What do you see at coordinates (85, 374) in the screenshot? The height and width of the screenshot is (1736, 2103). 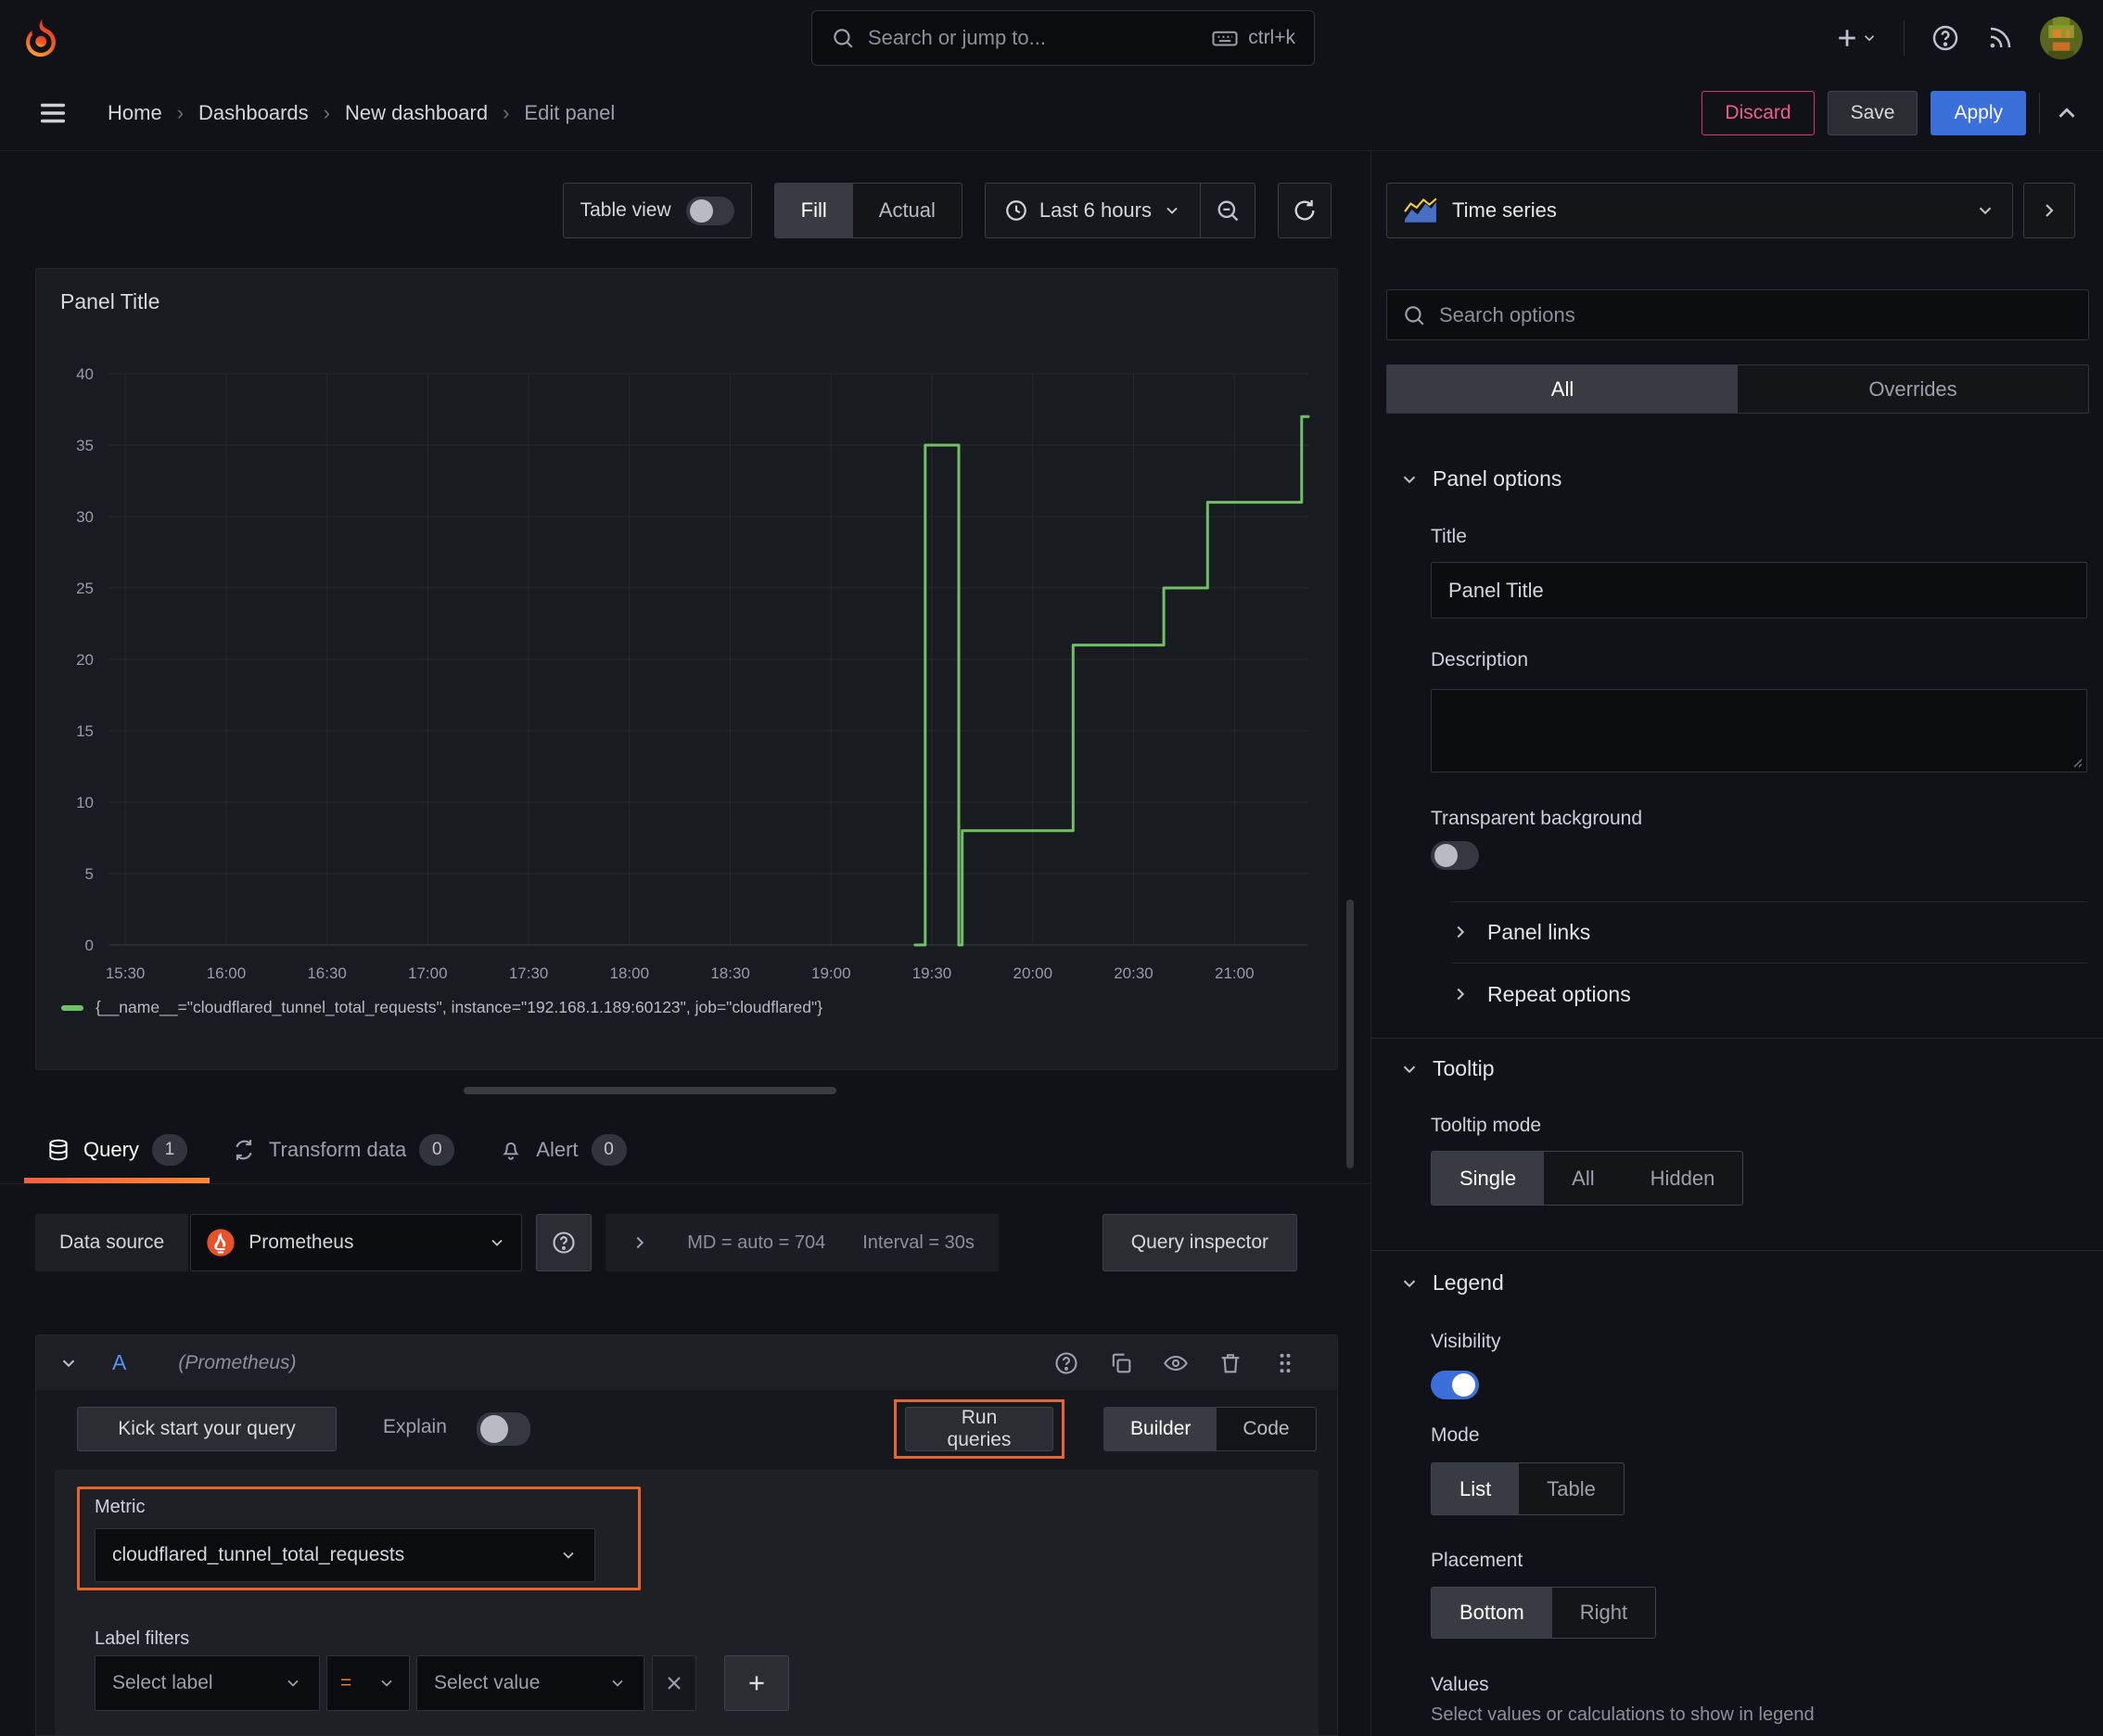 I see `svg-text: 40` at bounding box center [85, 374].